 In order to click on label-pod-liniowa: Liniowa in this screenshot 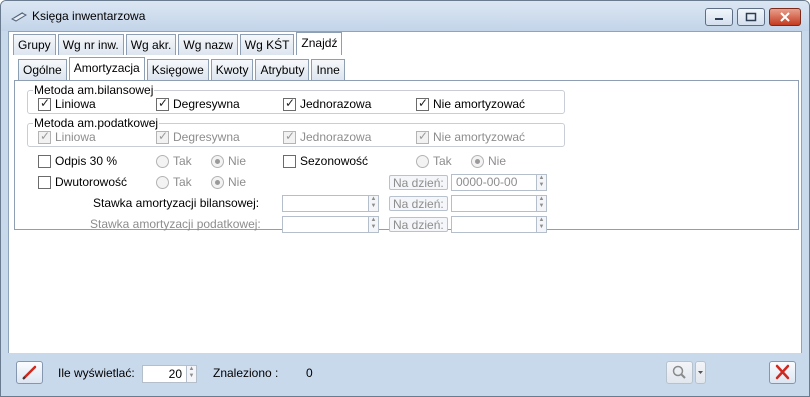, I will do `click(75, 137)`.